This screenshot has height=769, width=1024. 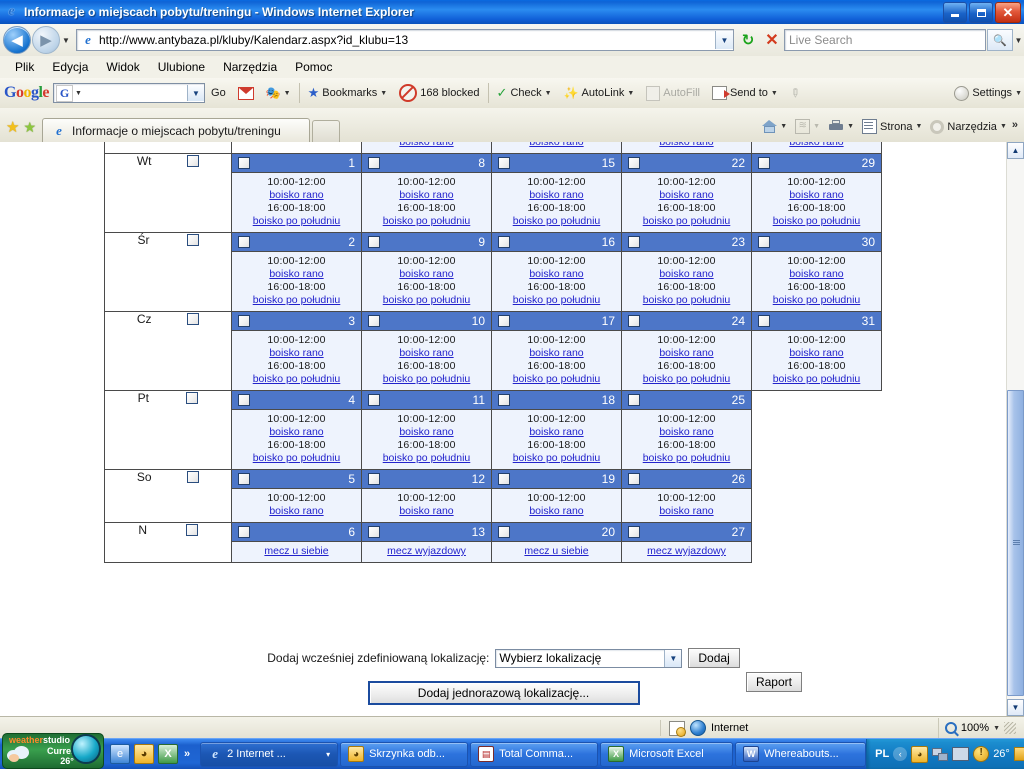 What do you see at coordinates (218, 93) in the screenshot?
I see `google-go-button: Go` at bounding box center [218, 93].